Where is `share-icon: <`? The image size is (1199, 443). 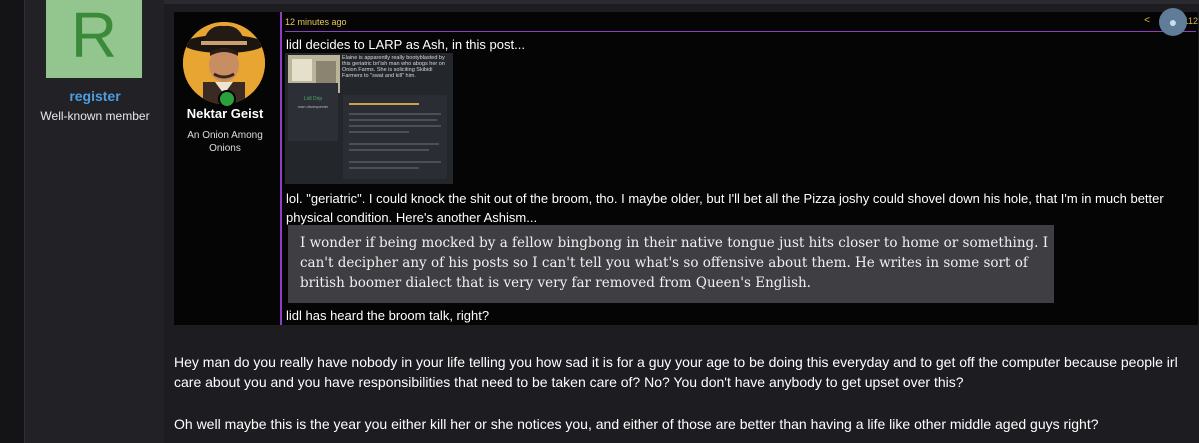
share-icon: < is located at coordinates (1147, 20).